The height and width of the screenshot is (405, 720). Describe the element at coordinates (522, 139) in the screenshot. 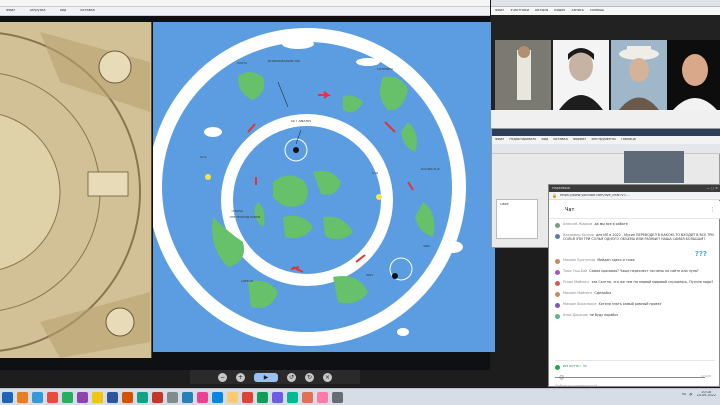

I see `doc-menu-edit: Редактировать` at that location.